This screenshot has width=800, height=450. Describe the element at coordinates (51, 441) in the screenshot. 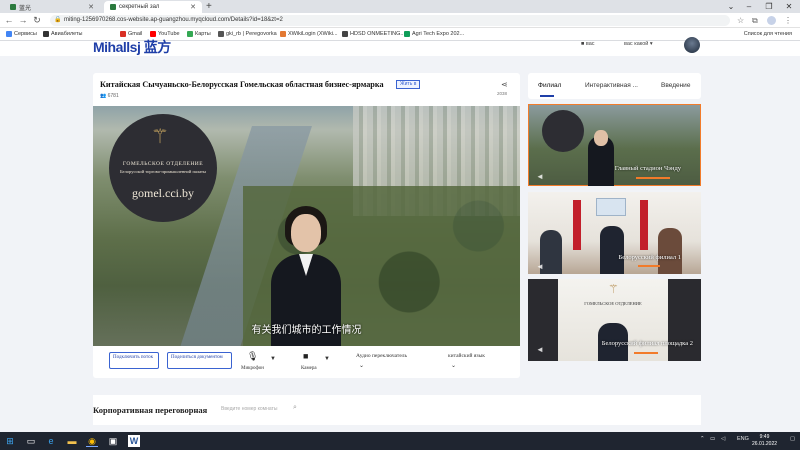

I see `edge-icon: e` at that location.